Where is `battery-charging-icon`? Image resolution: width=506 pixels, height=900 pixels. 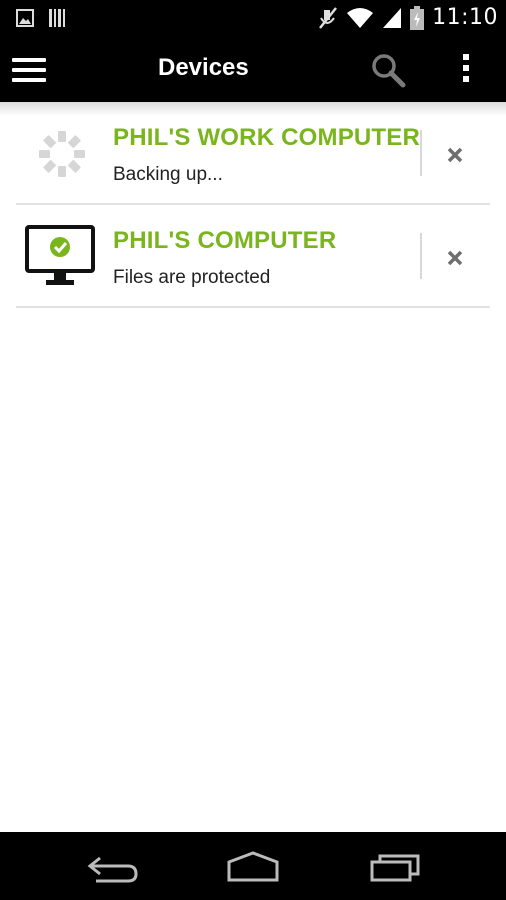 battery-charging-icon is located at coordinates (417, 17).